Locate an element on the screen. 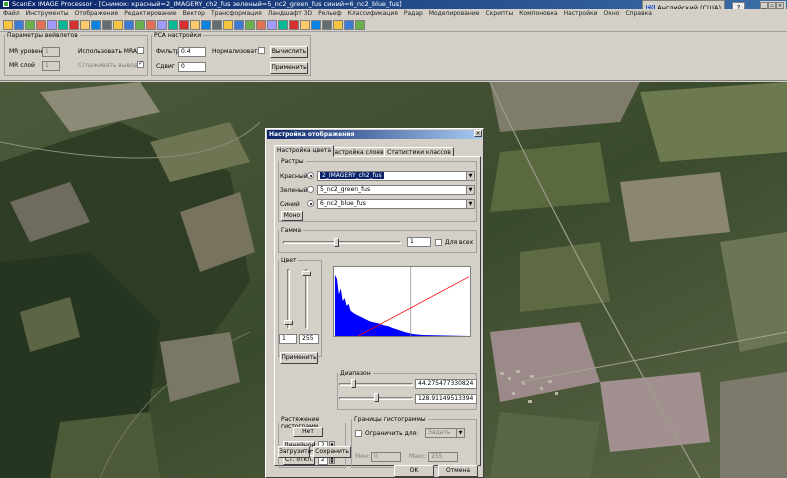  menu-item-7: Рельеф is located at coordinates (330, 13).